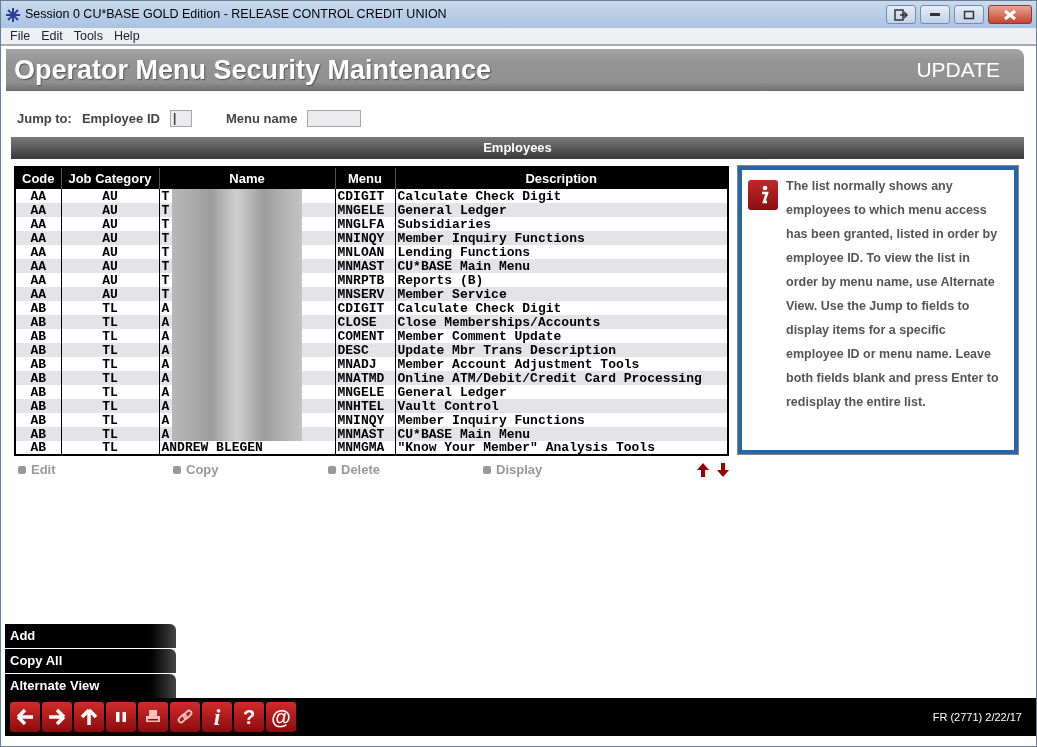  Describe the element at coordinates (361, 280) in the screenshot. I see `table-cell: MNRPTB` at that location.